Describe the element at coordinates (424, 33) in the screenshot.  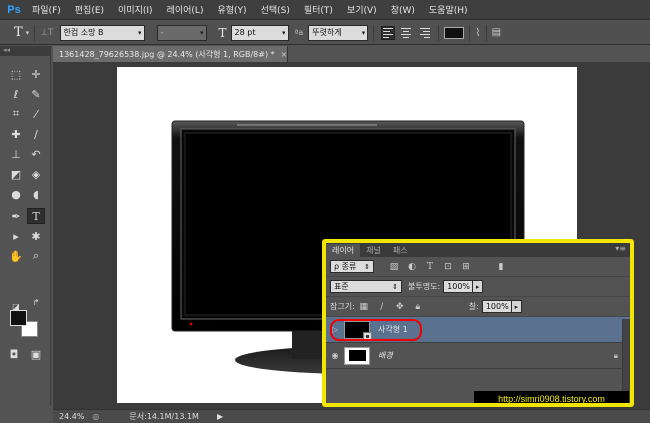
I see `align-right-button` at that location.